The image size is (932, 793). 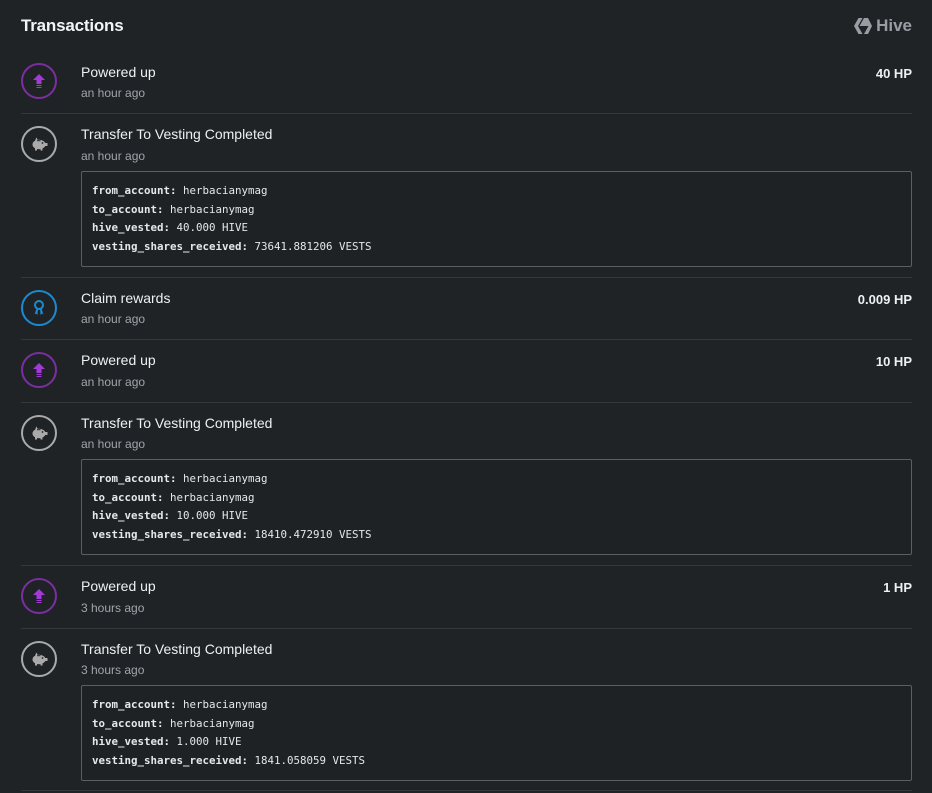 What do you see at coordinates (893, 73) in the screenshot?
I see `transaction-amount: 40 HP` at bounding box center [893, 73].